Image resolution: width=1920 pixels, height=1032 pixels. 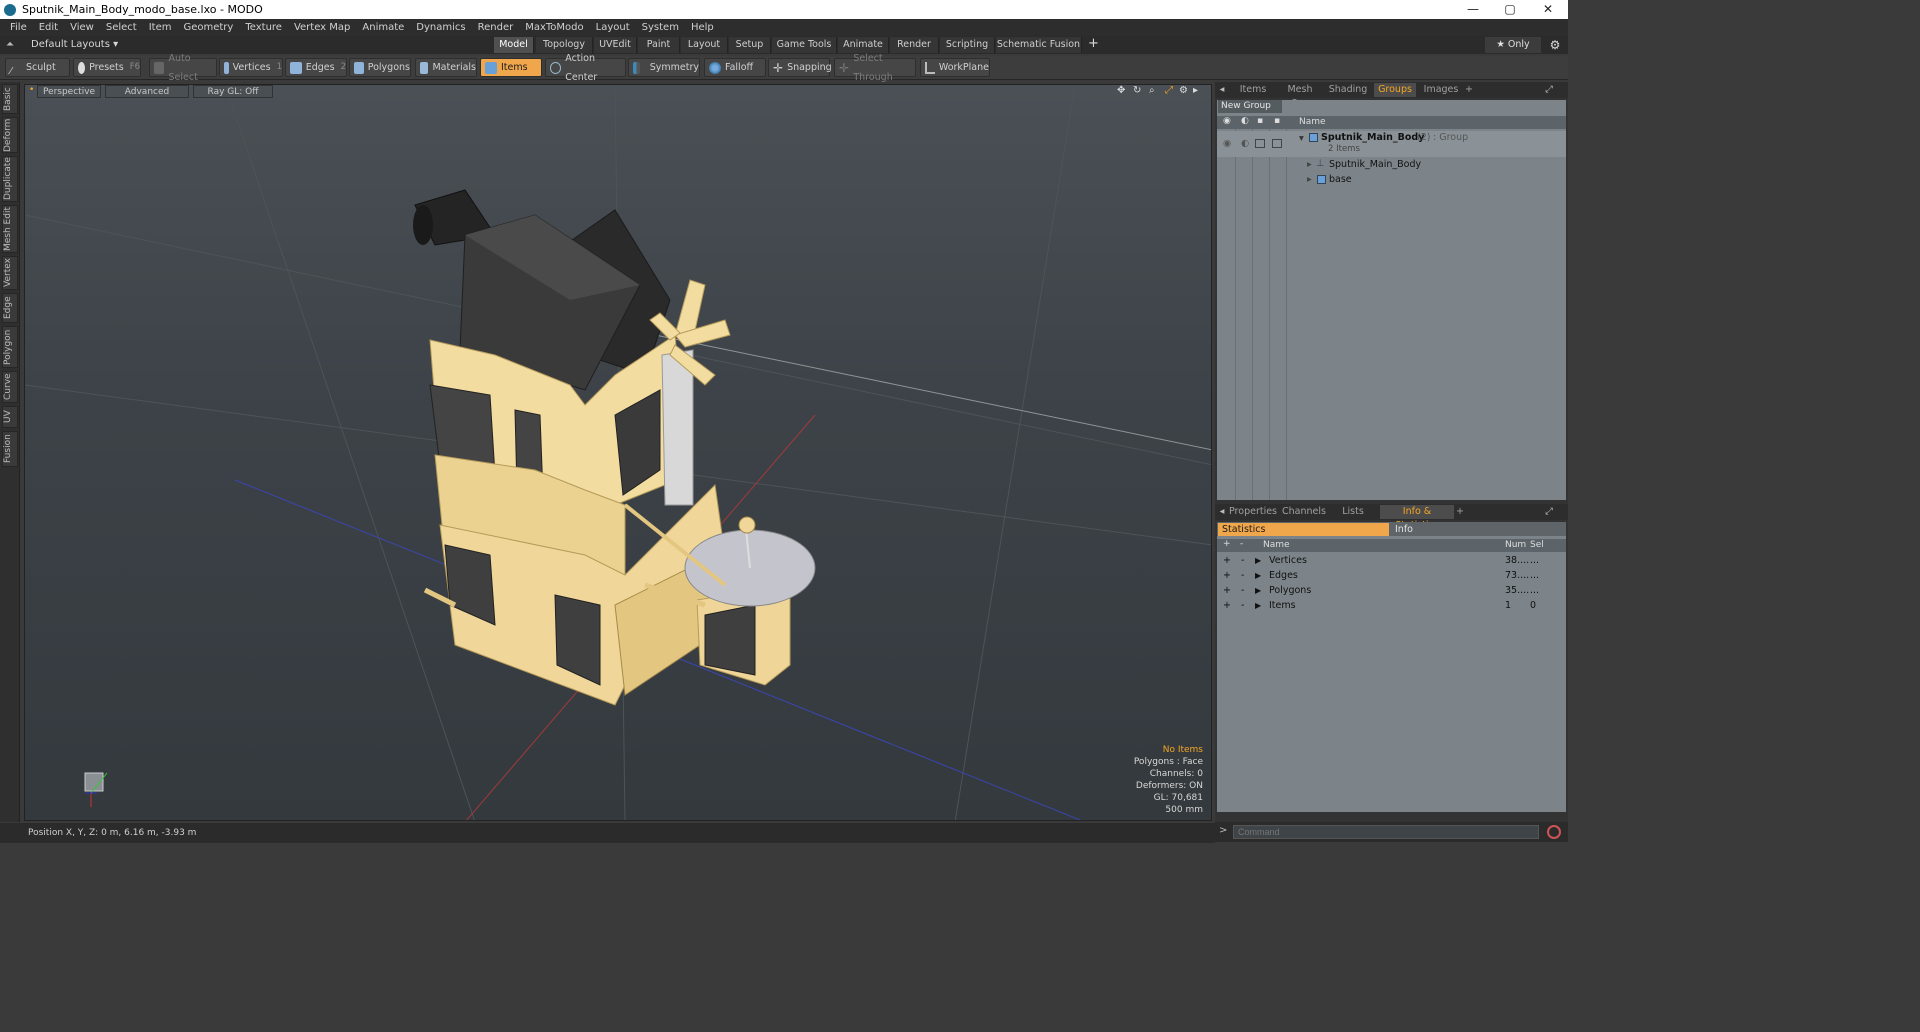 What do you see at coordinates (1227, 143) in the screenshot?
I see `visibility-eye-icon: ◉` at bounding box center [1227, 143].